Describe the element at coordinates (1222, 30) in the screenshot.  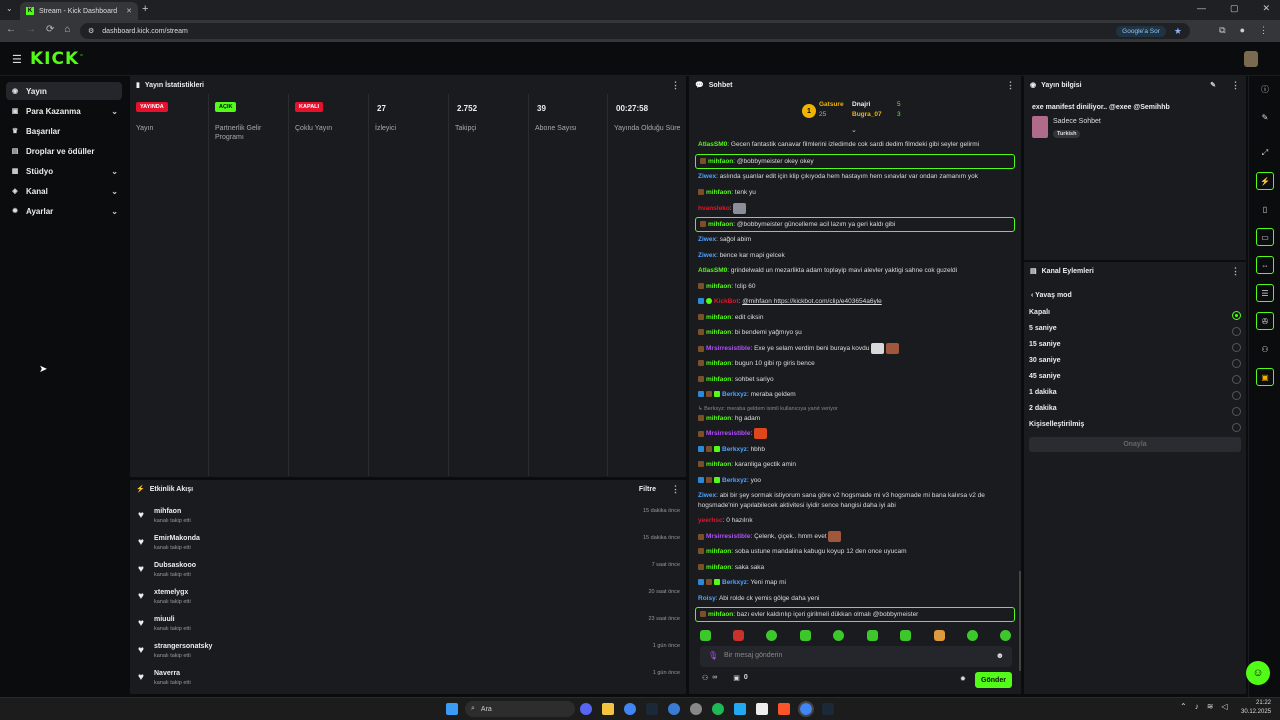
I see `extensions-icon: ⧉` at that location.